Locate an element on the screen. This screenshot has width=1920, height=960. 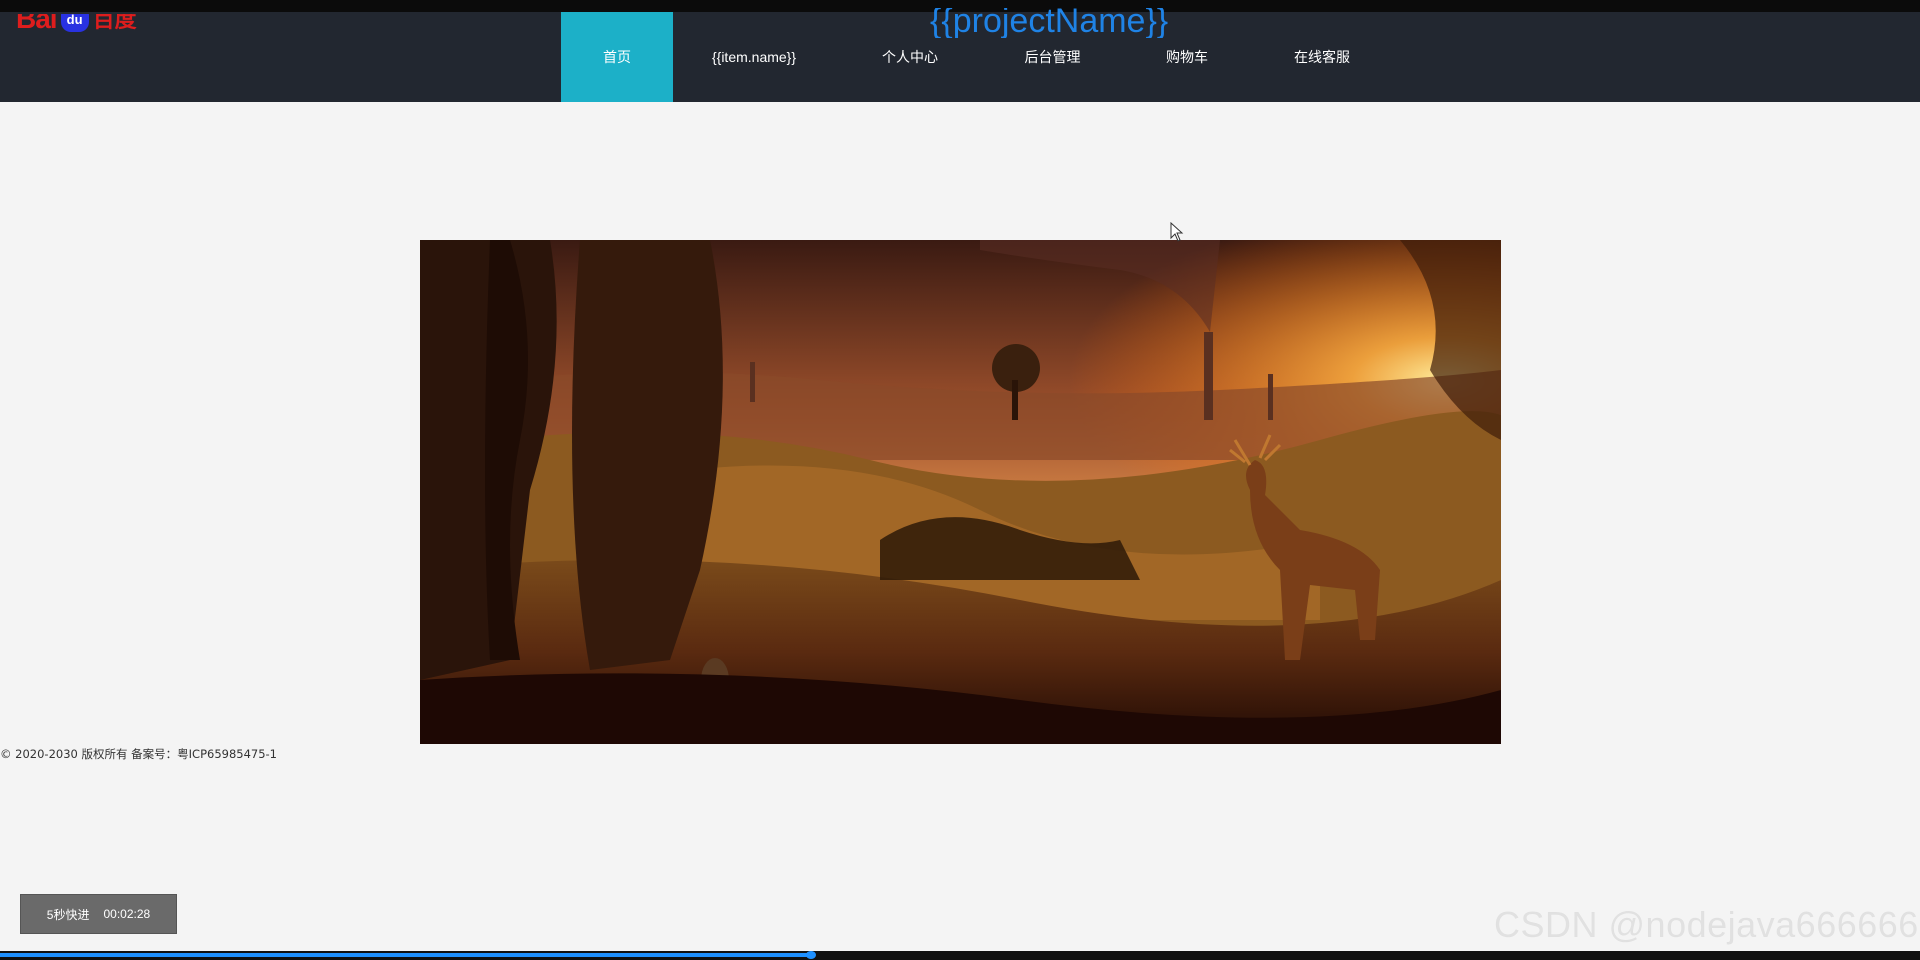
mouse-cursor-icon is located at coordinates (1177, 232).